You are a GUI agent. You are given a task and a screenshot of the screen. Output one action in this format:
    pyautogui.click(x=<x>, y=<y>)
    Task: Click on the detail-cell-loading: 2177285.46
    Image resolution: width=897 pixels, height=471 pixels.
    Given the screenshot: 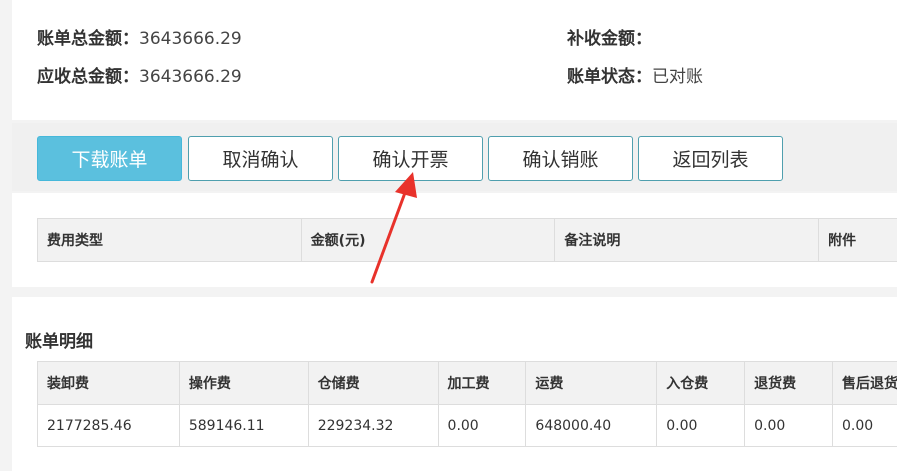 What is the action you would take?
    pyautogui.click(x=108, y=425)
    